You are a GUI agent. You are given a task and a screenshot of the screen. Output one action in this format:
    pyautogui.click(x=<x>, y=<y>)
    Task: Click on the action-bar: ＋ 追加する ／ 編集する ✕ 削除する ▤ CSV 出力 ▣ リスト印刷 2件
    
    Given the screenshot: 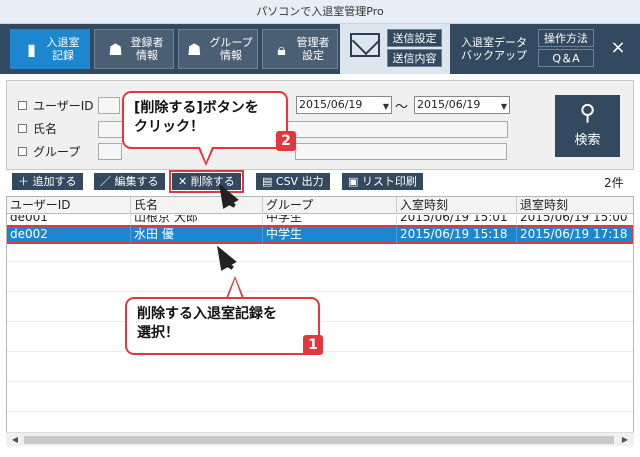 What is the action you would take?
    pyautogui.click(x=320, y=181)
    